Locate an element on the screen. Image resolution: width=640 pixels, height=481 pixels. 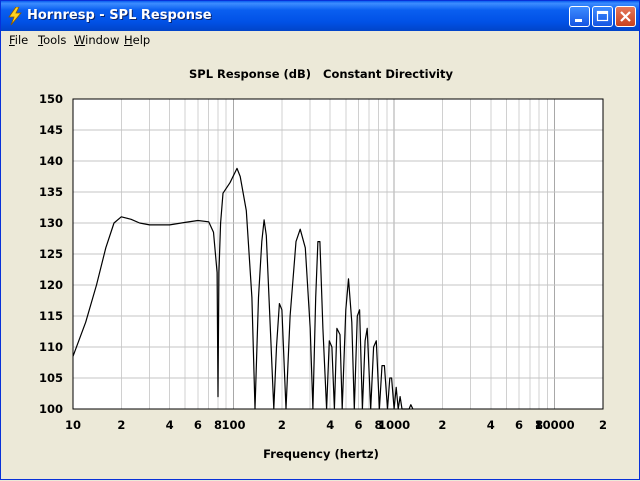
y-tick-label: 100 is located at coordinates (51, 409).